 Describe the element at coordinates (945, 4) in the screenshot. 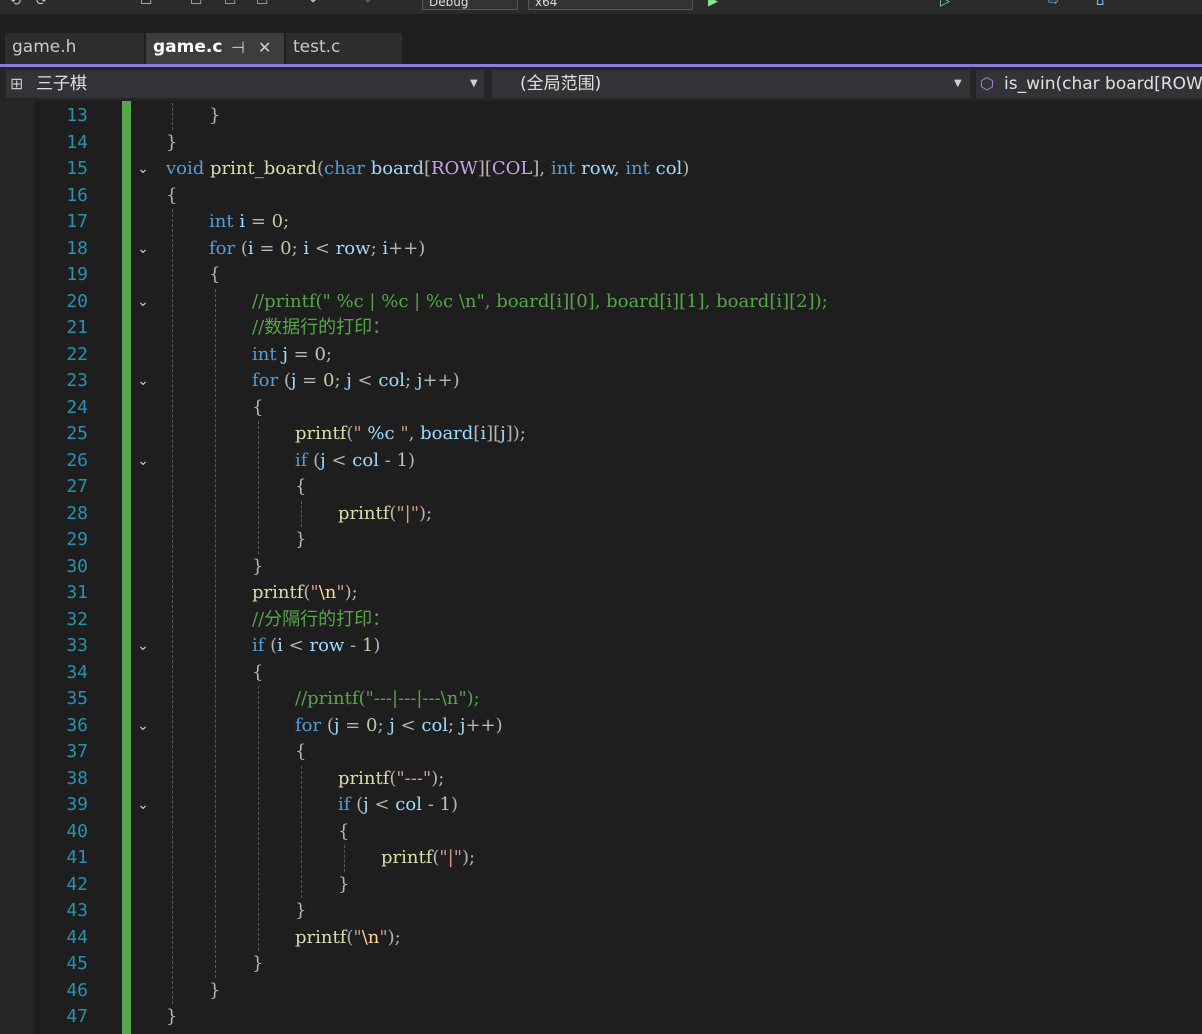

I see `start-without-debug-icon: ▷` at that location.